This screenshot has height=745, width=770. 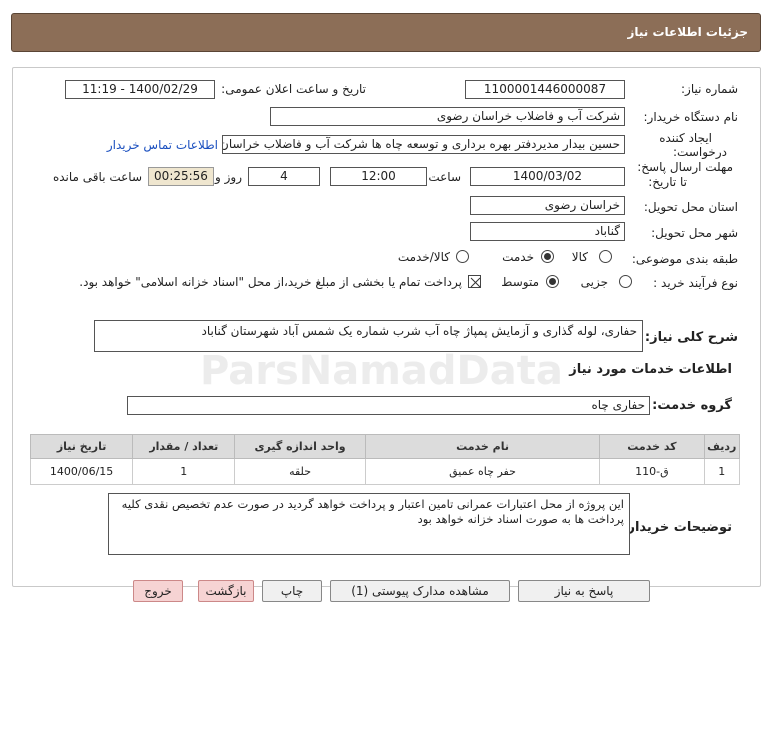 I want to click on category-goods-label: کالا, so click(x=579, y=257).